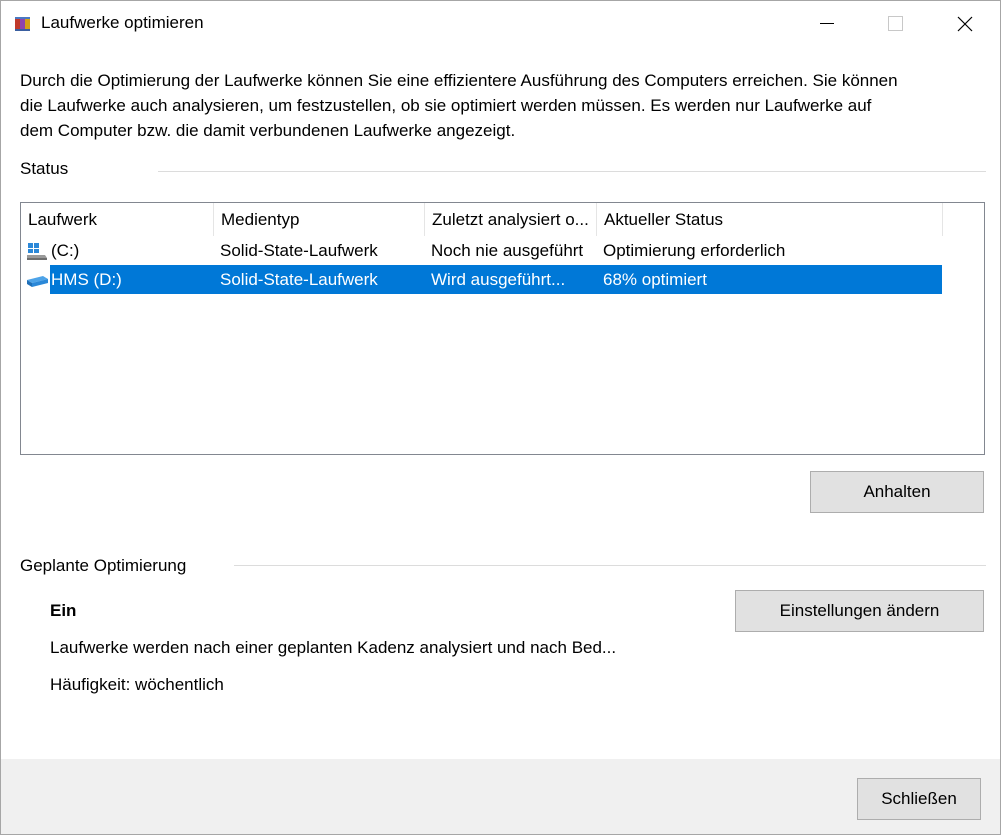 Image resolution: width=1001 pixels, height=835 pixels. I want to click on change-settings-button: Einstellungen ändern, so click(859, 611).